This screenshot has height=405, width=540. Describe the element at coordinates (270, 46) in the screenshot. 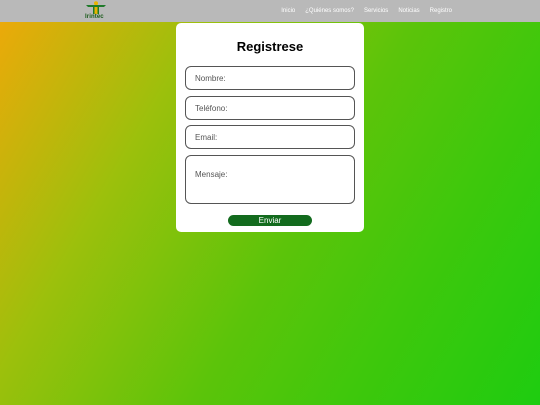

I see `form-title: Registrese` at that location.